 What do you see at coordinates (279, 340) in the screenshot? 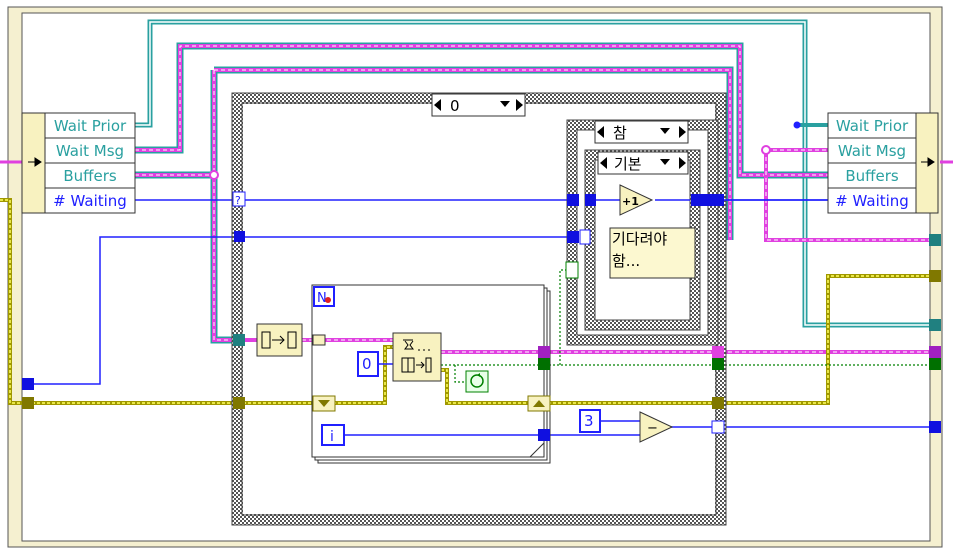
I see `array-subset-node` at bounding box center [279, 340].